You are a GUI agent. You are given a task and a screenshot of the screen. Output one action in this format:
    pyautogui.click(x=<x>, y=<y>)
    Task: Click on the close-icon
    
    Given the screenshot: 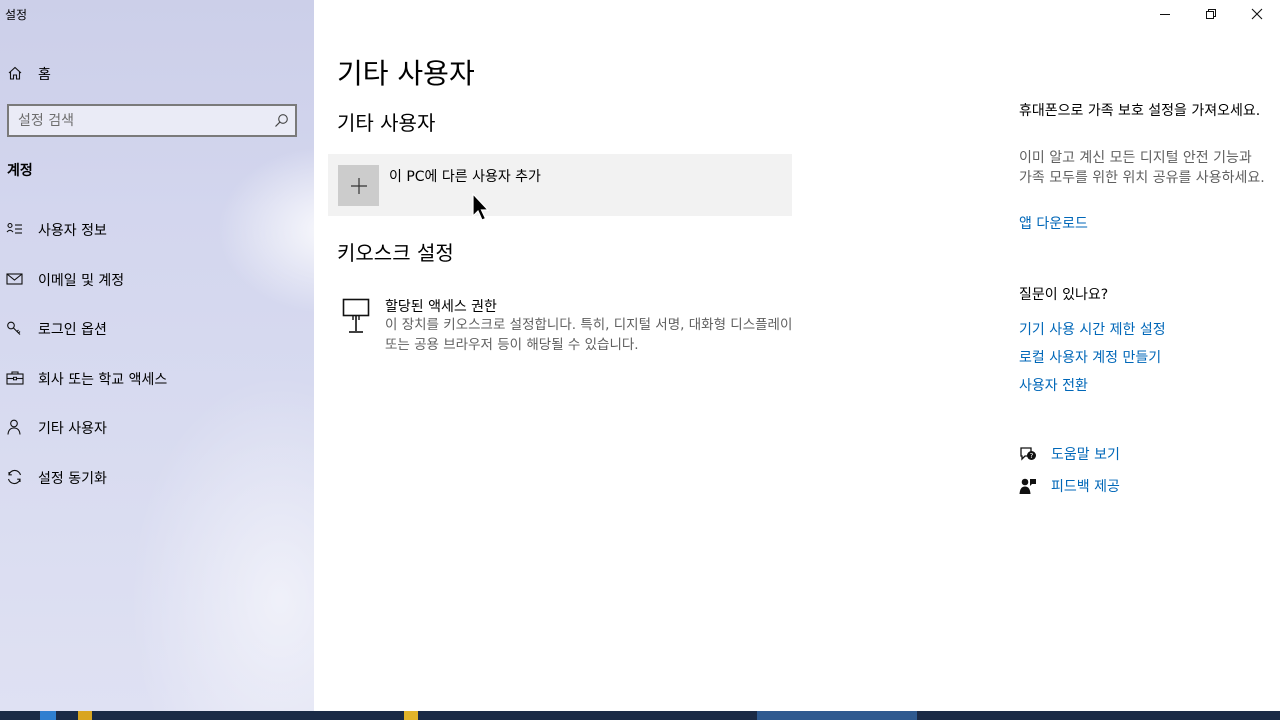 What is the action you would take?
    pyautogui.click(x=1257, y=14)
    